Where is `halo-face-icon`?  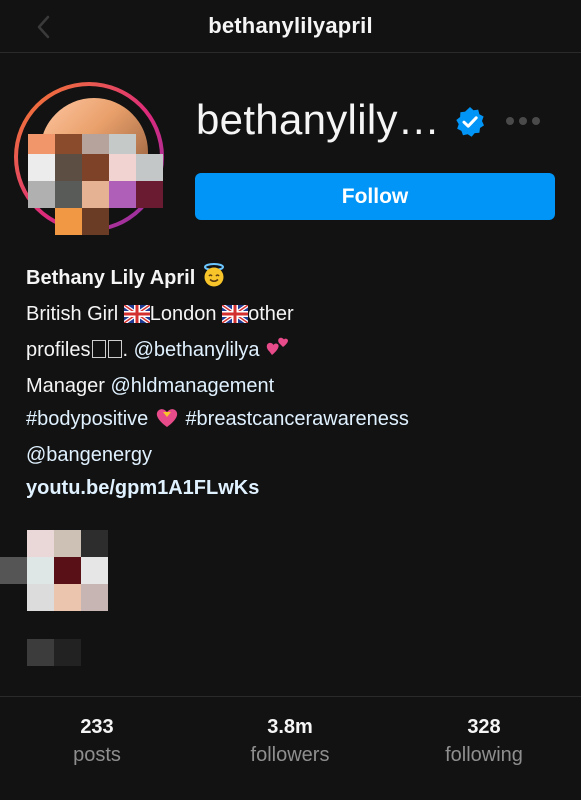 halo-face-icon is located at coordinates (214, 280).